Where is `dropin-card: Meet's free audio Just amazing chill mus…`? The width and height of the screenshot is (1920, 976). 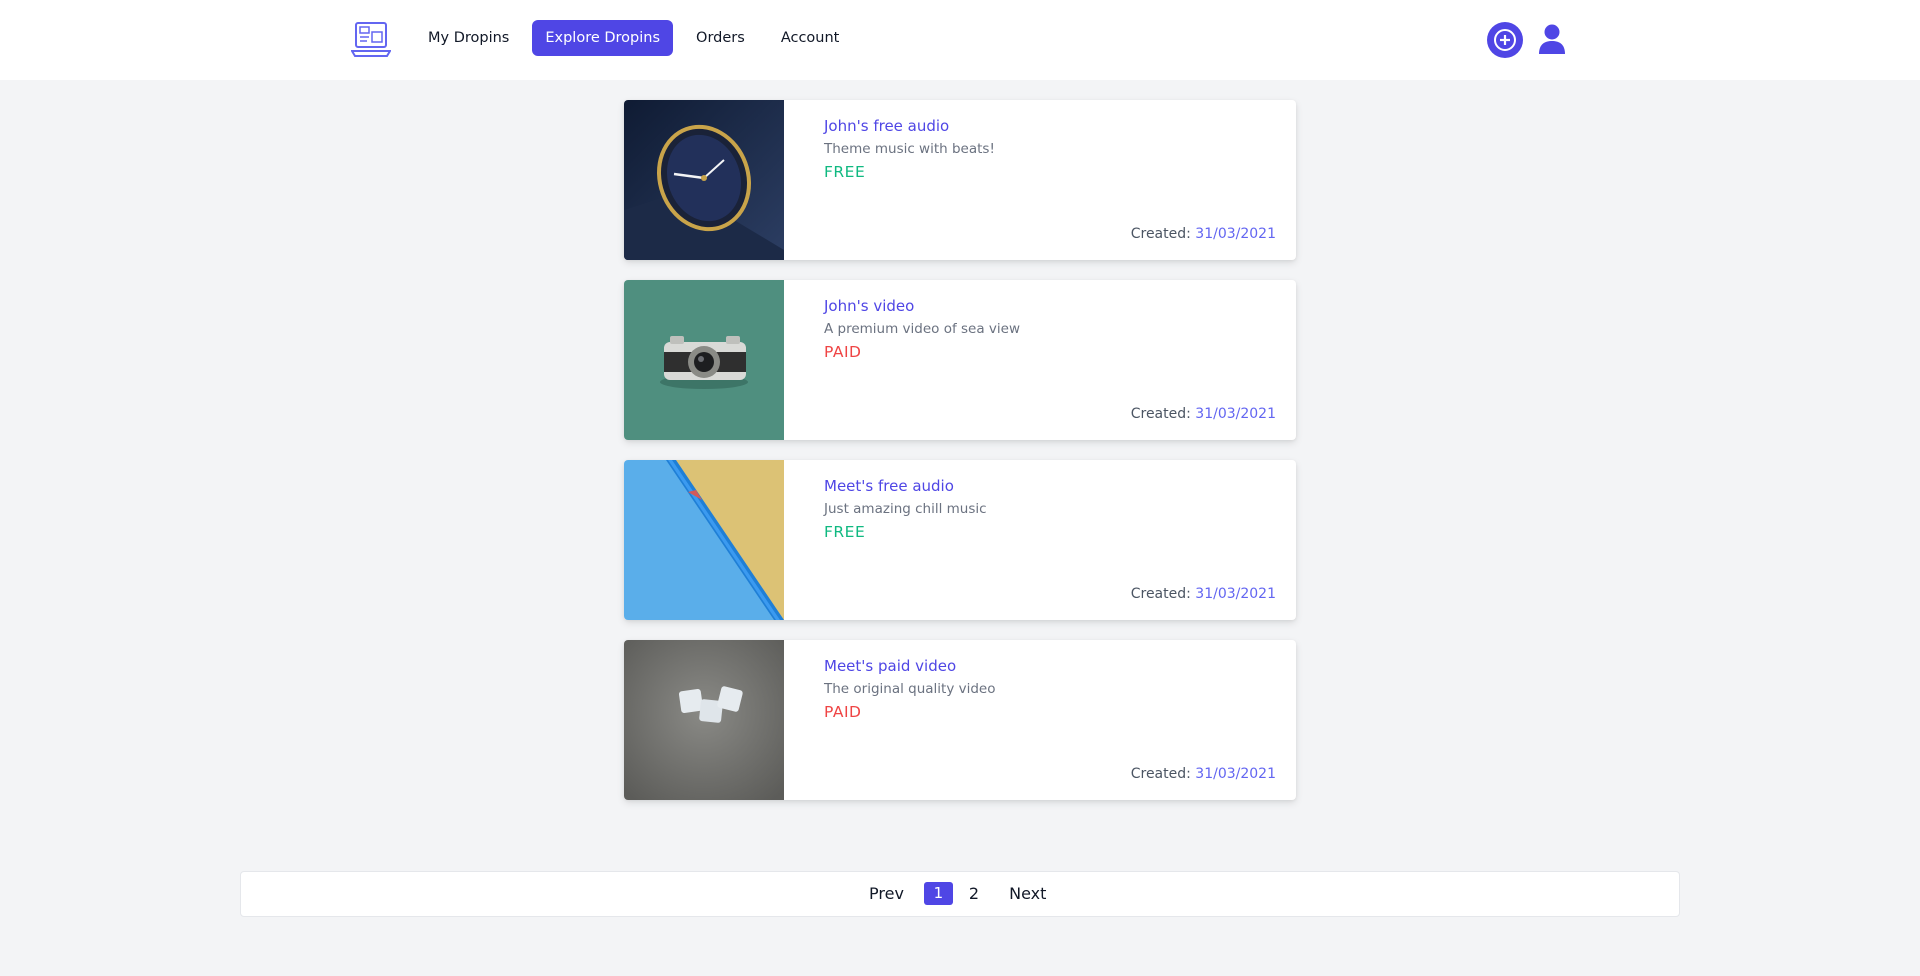 dropin-card: Meet's free audio Just amazing chill mus… is located at coordinates (960, 540).